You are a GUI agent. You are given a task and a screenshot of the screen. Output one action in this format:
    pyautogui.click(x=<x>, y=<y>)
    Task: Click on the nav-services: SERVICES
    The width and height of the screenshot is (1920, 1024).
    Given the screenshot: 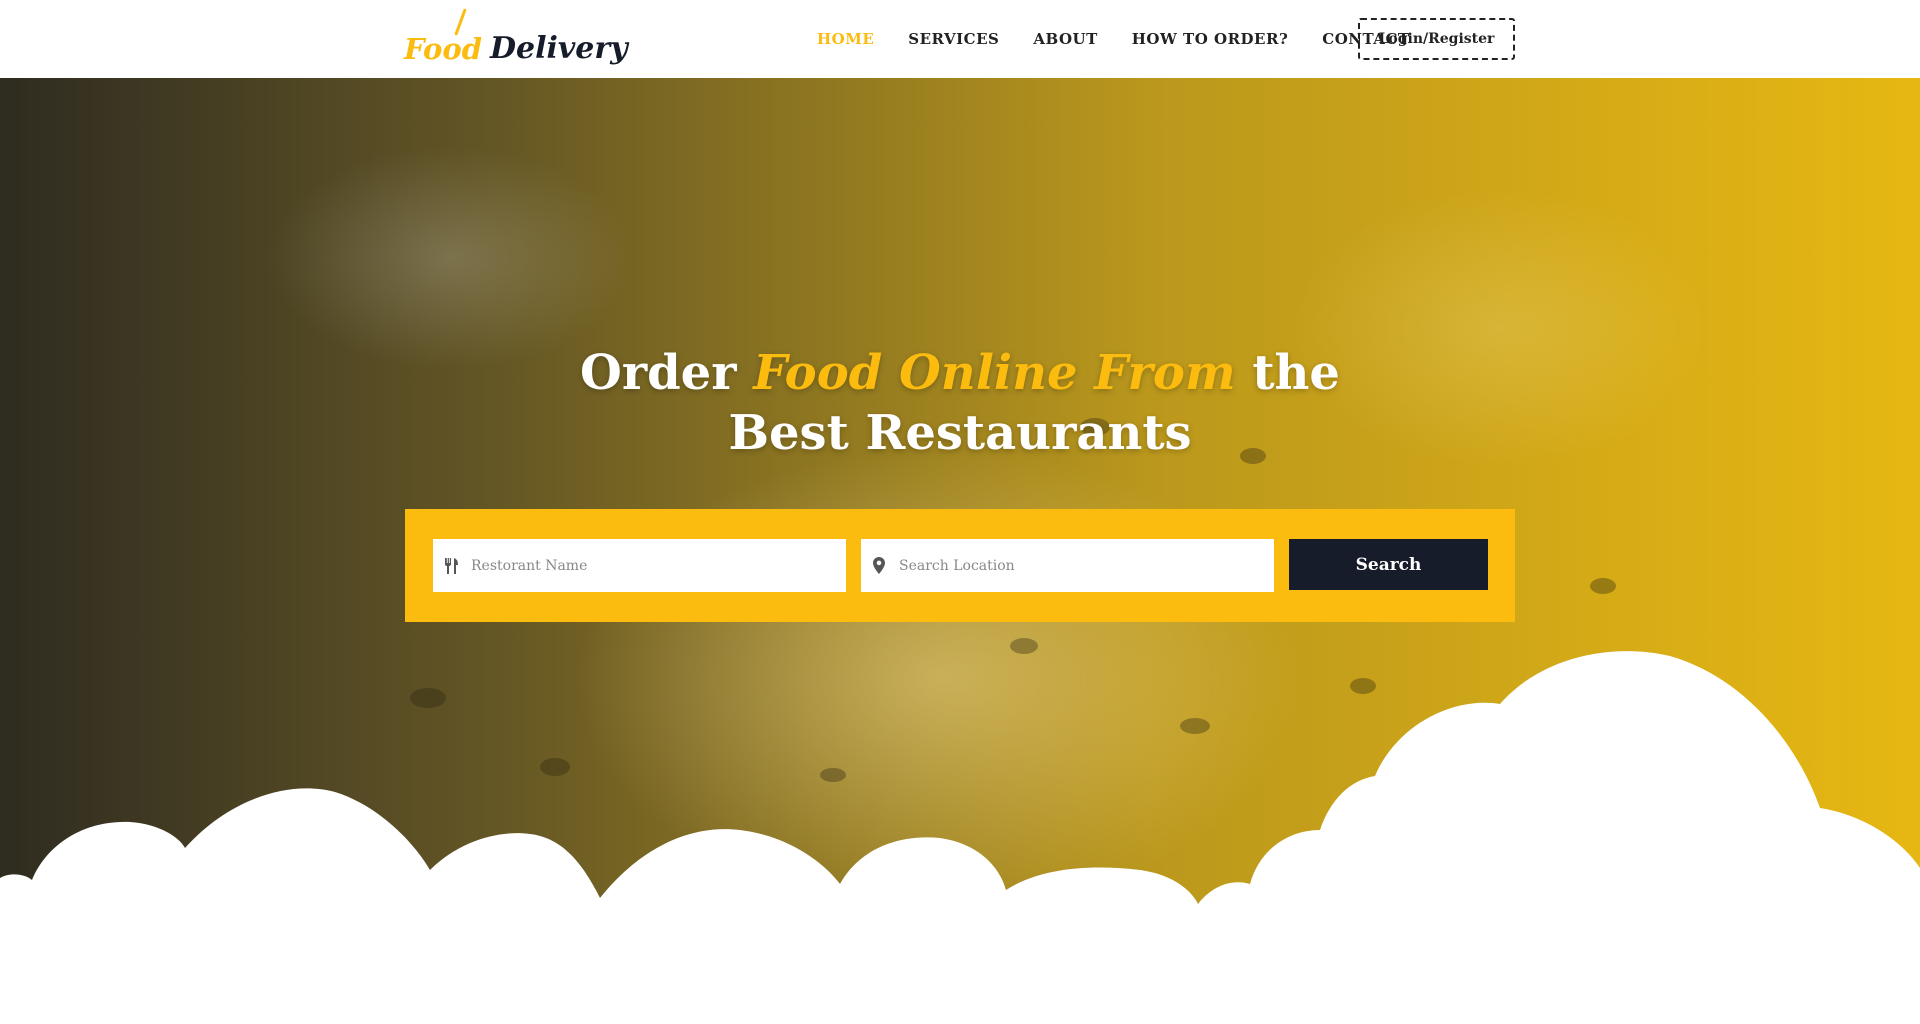 What is the action you would take?
    pyautogui.click(x=953, y=39)
    